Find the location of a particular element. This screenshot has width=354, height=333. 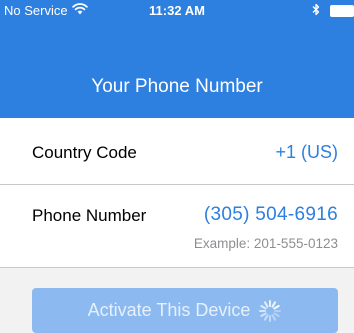

spinner-icon is located at coordinates (270, 311).